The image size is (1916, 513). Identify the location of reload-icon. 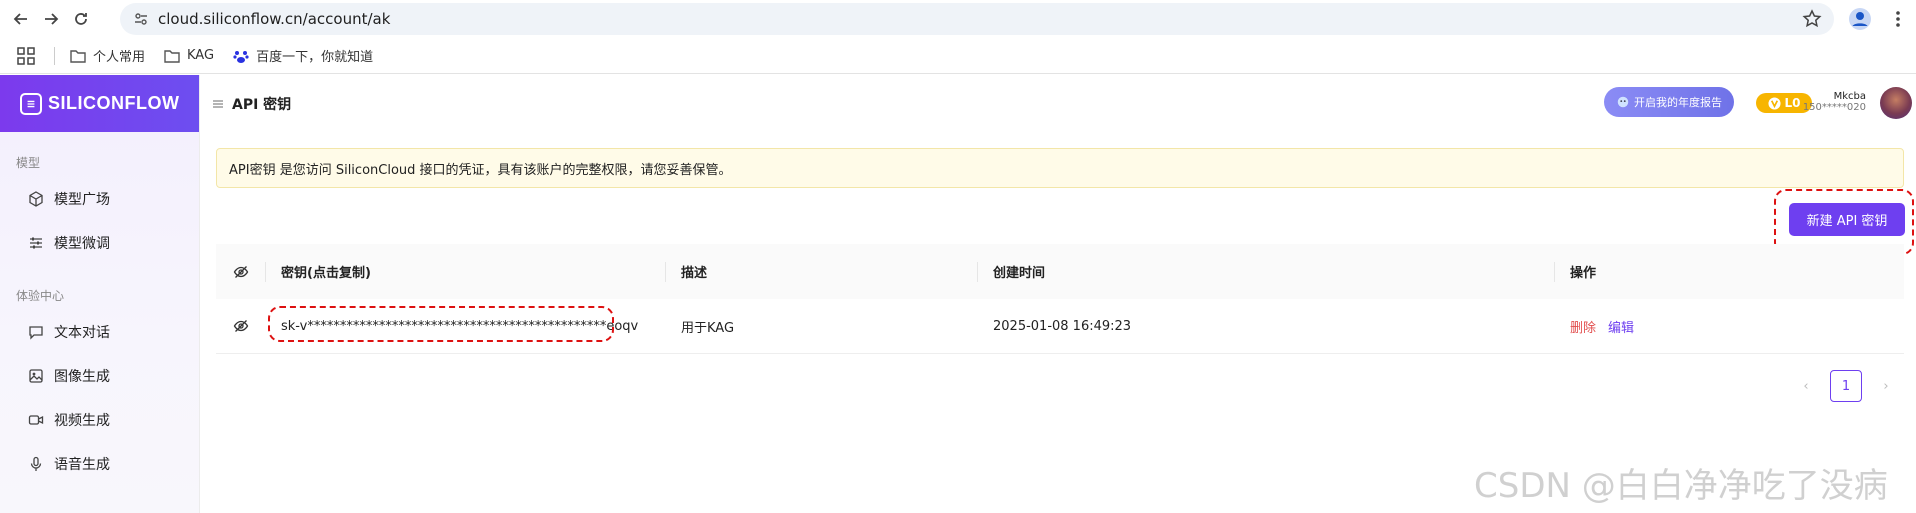
(81, 19).